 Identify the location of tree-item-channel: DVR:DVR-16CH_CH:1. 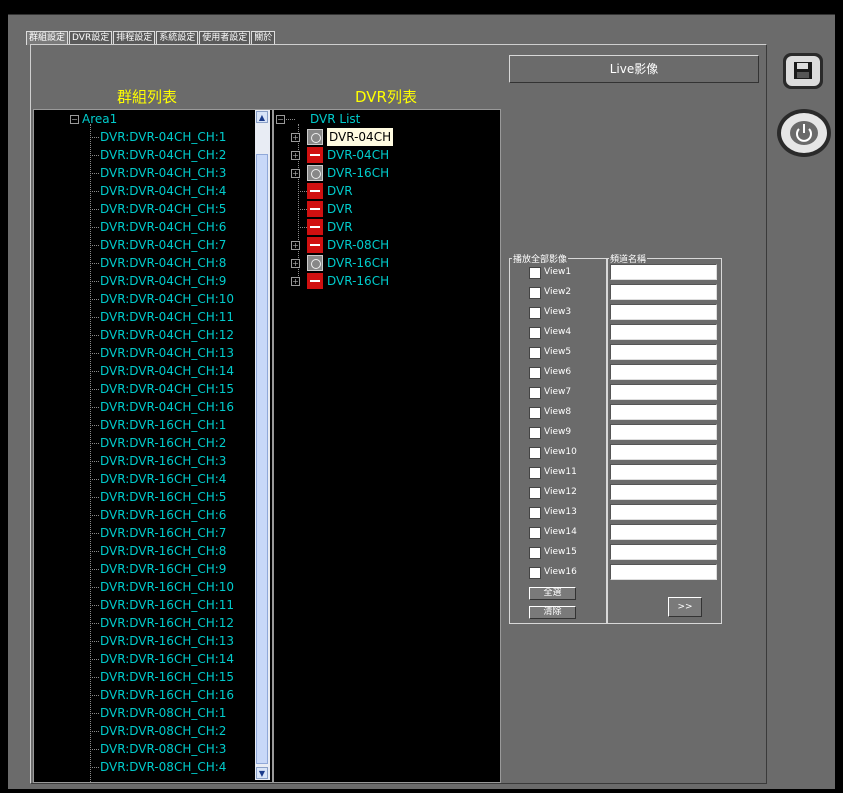
(163, 425).